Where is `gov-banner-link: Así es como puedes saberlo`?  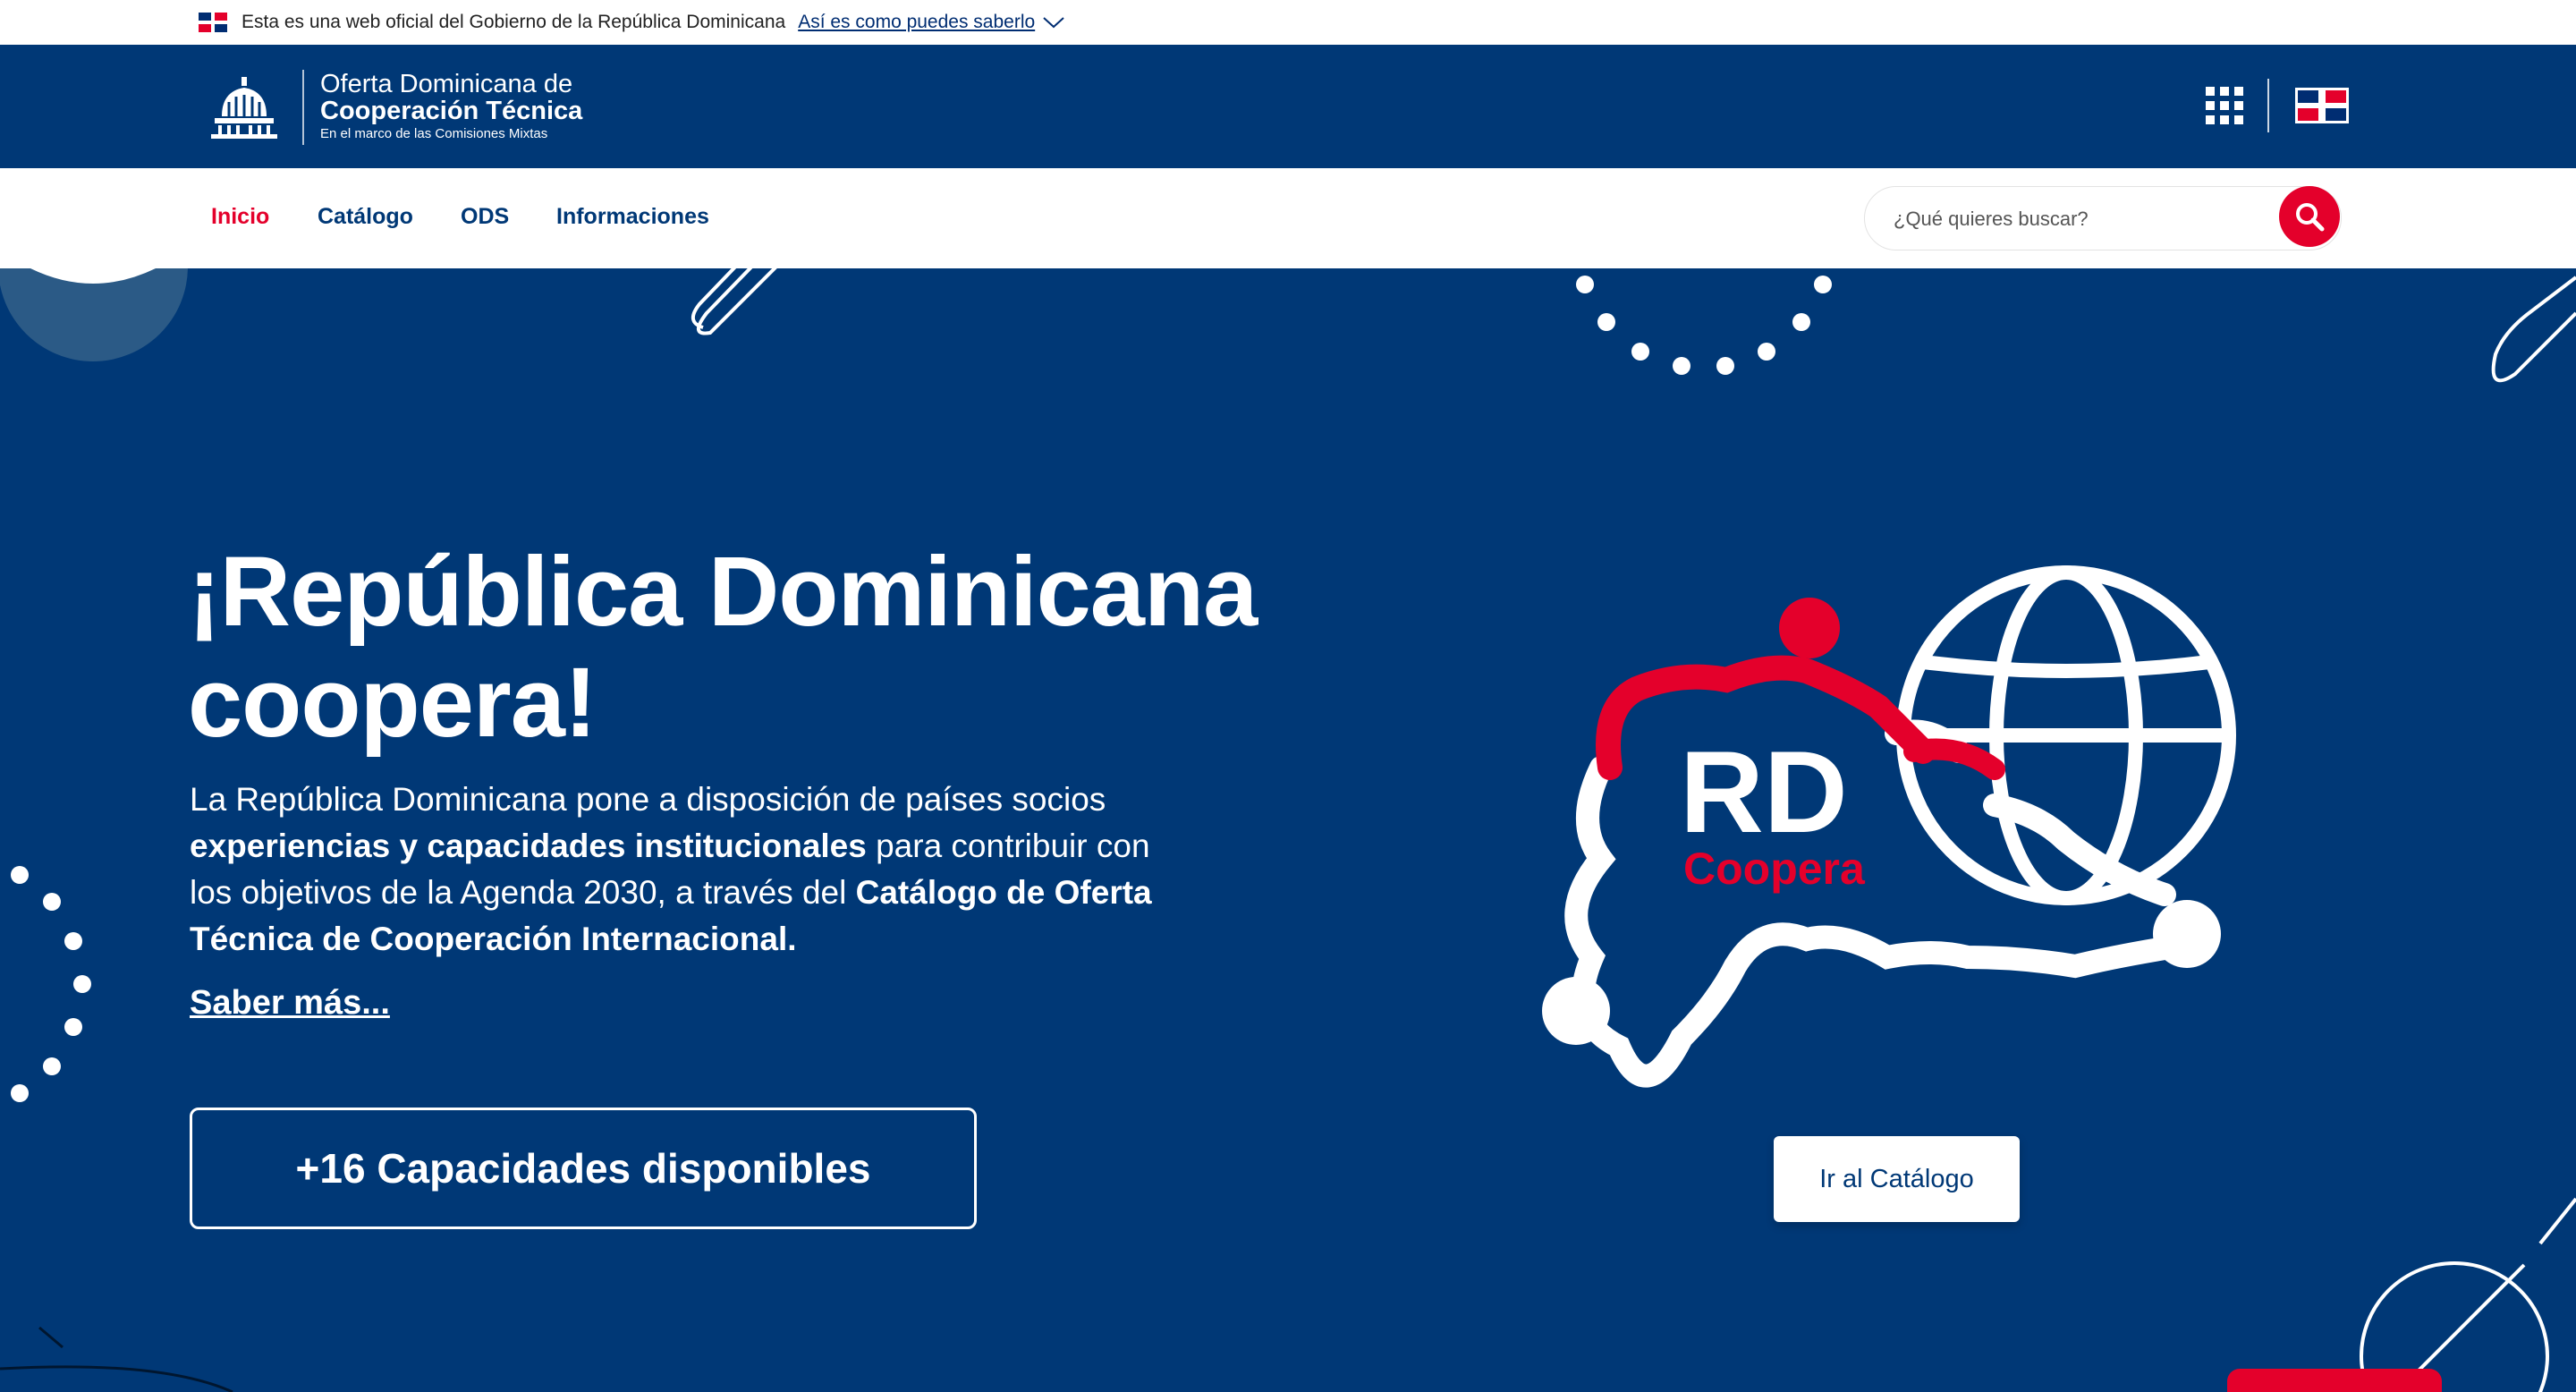 gov-banner-link: Así es como puedes saberlo is located at coordinates (916, 22).